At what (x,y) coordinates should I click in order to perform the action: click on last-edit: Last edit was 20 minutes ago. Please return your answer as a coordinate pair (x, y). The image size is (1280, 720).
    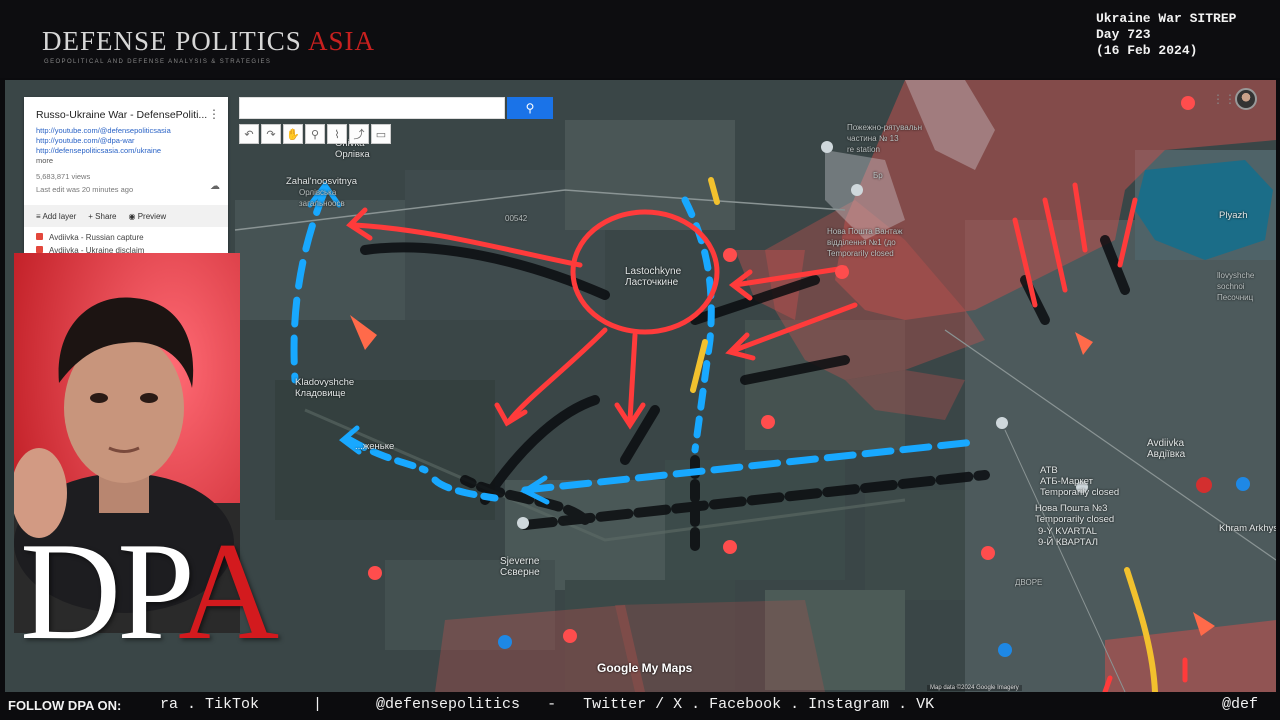
    Looking at the image, I should click on (85, 189).